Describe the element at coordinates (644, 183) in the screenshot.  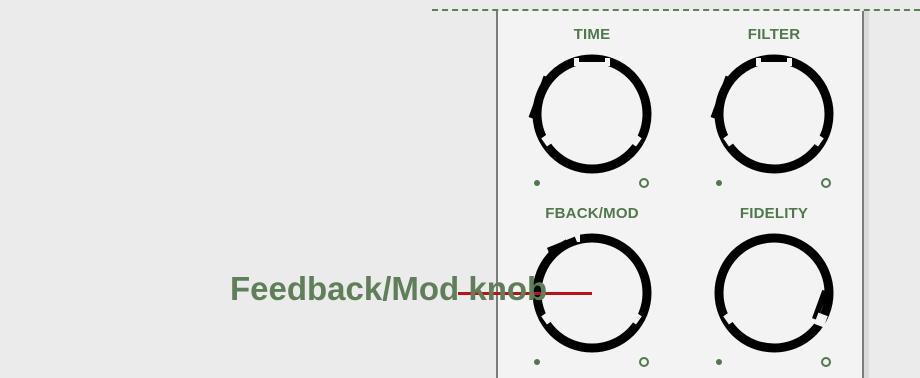
I see `time-max-ring` at that location.